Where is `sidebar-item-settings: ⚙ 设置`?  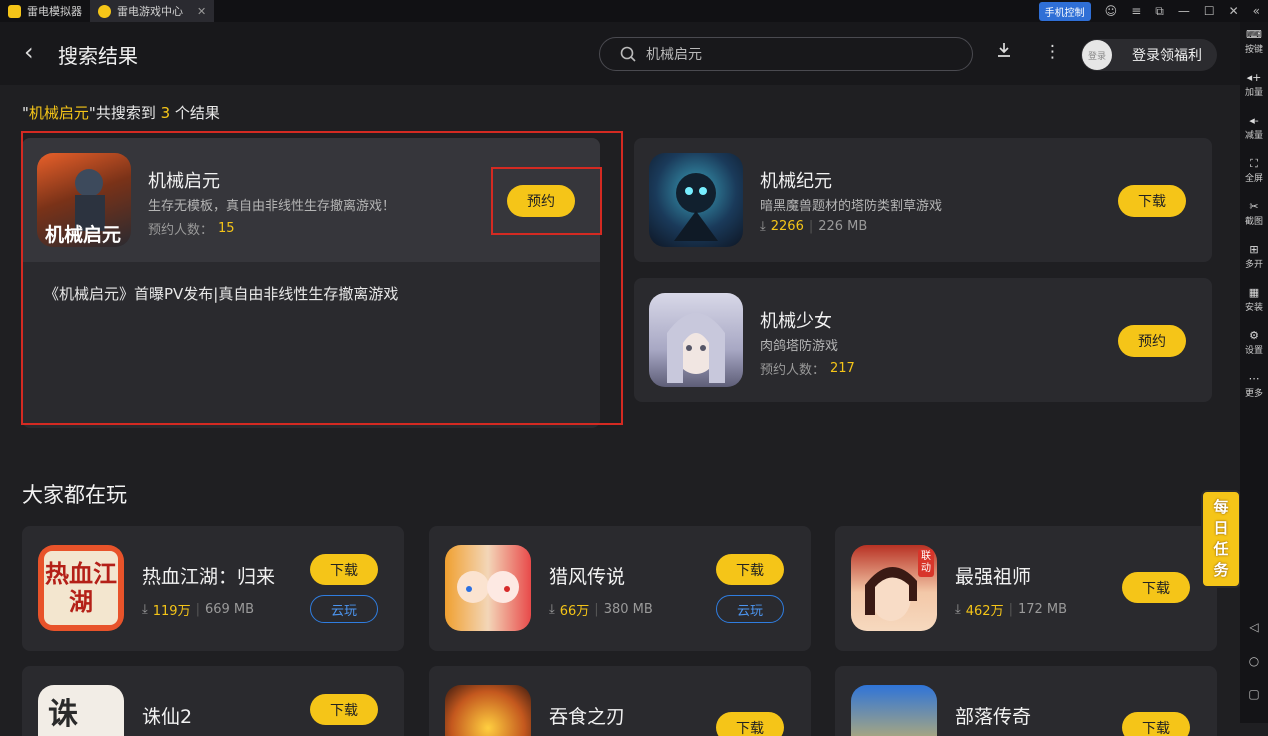
sidebar-item-settings: ⚙ 设置 is located at coordinates (1254, 342).